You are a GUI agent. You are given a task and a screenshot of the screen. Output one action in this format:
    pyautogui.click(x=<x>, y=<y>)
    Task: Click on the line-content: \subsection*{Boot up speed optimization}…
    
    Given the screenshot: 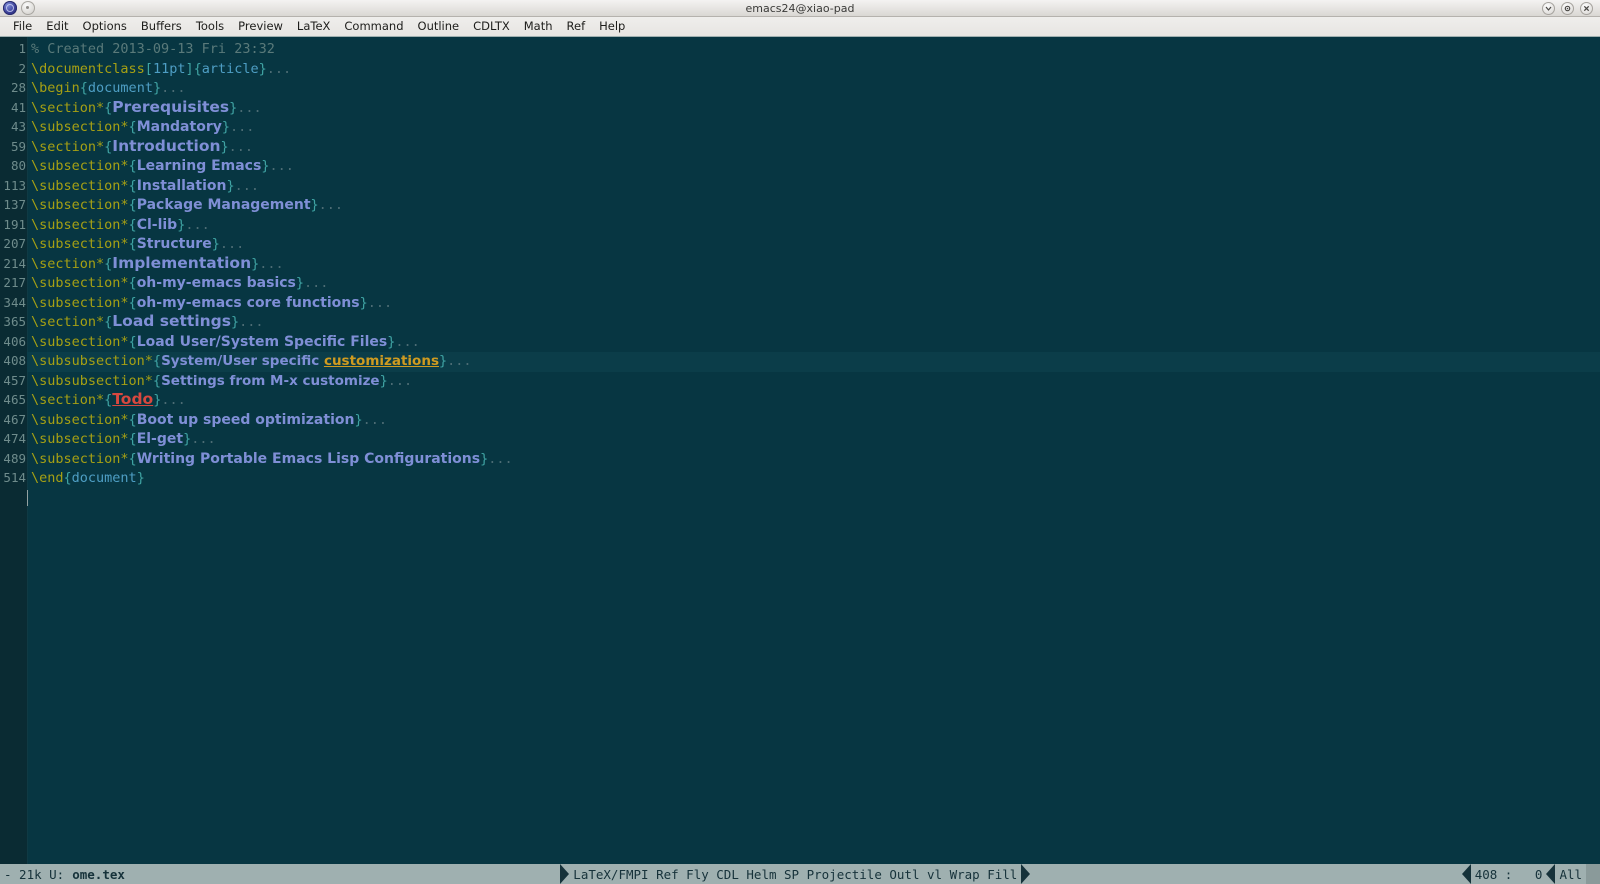 What is the action you would take?
    pyautogui.click(x=813, y=421)
    